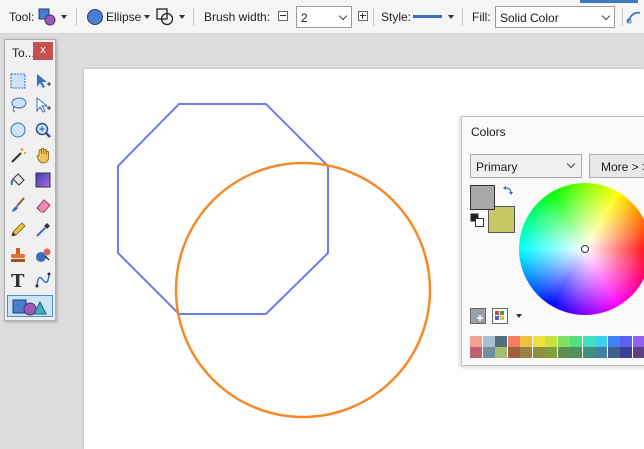  I want to click on fill-combo: Solid Color, so click(555, 17).